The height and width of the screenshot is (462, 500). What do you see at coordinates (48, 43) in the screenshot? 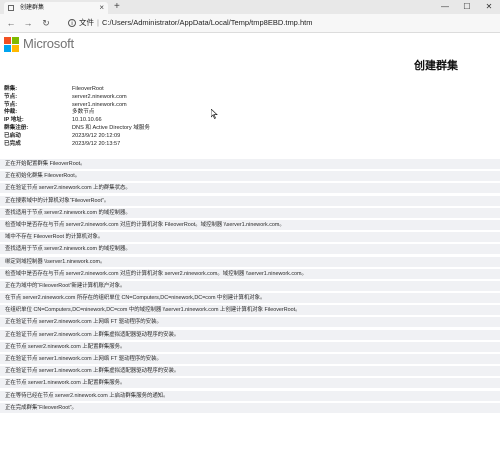
I see `logo-wordmark: Microsoft` at bounding box center [48, 43].